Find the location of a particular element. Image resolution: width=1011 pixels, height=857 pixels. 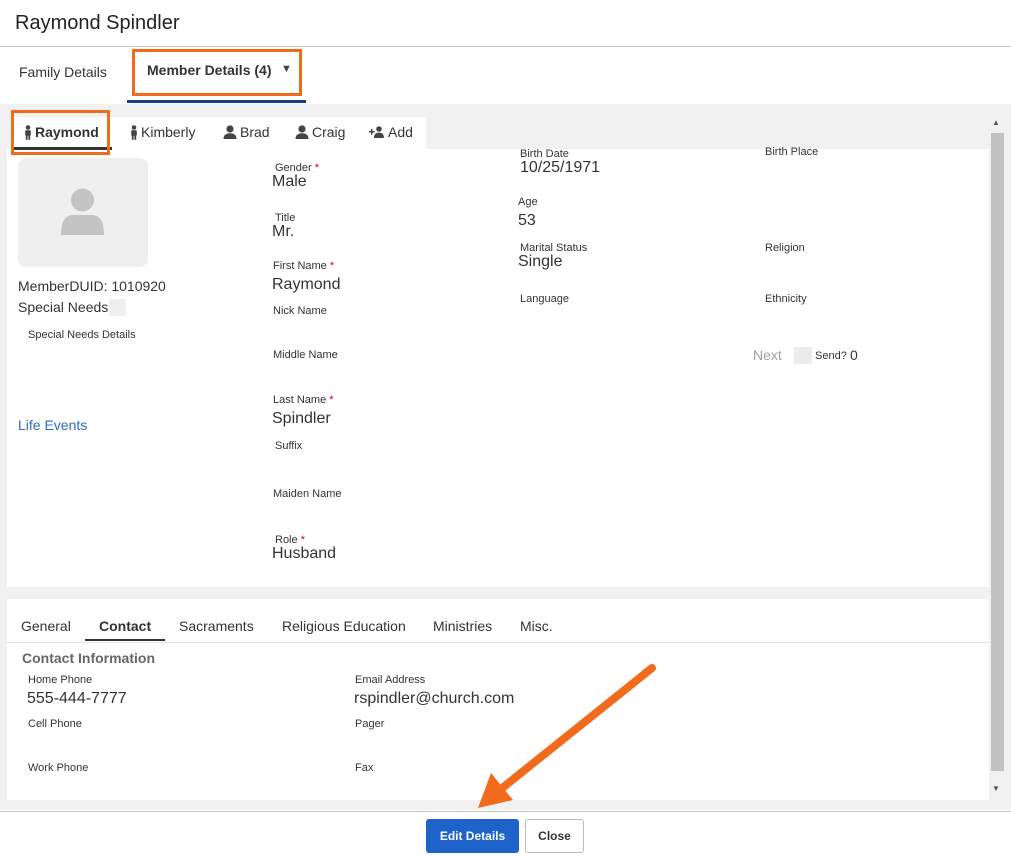

section-heading: Contact Information is located at coordinates (88, 658).